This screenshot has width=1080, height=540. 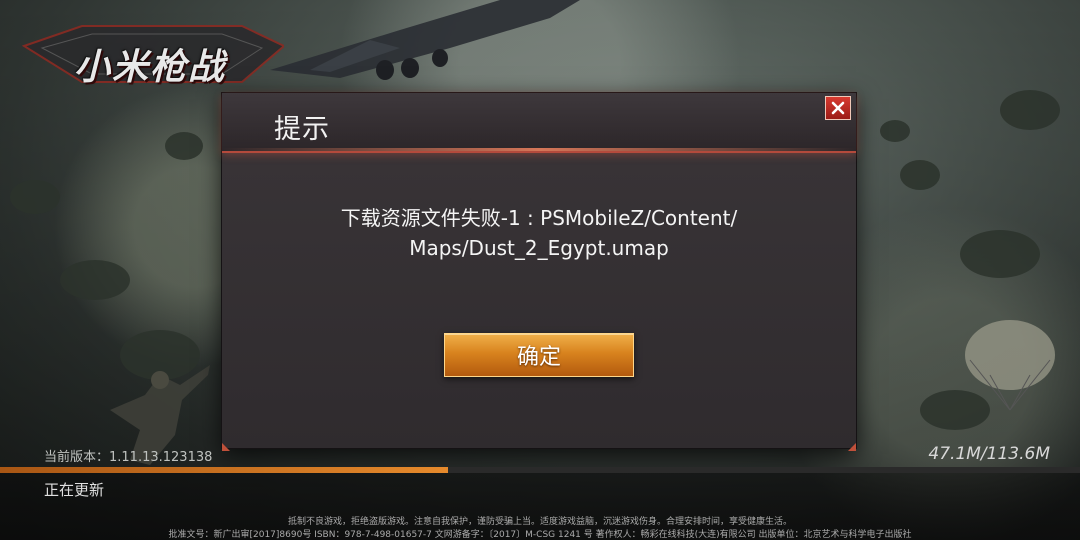 What do you see at coordinates (302, 129) in the screenshot?
I see `dialog-title: 提示` at bounding box center [302, 129].